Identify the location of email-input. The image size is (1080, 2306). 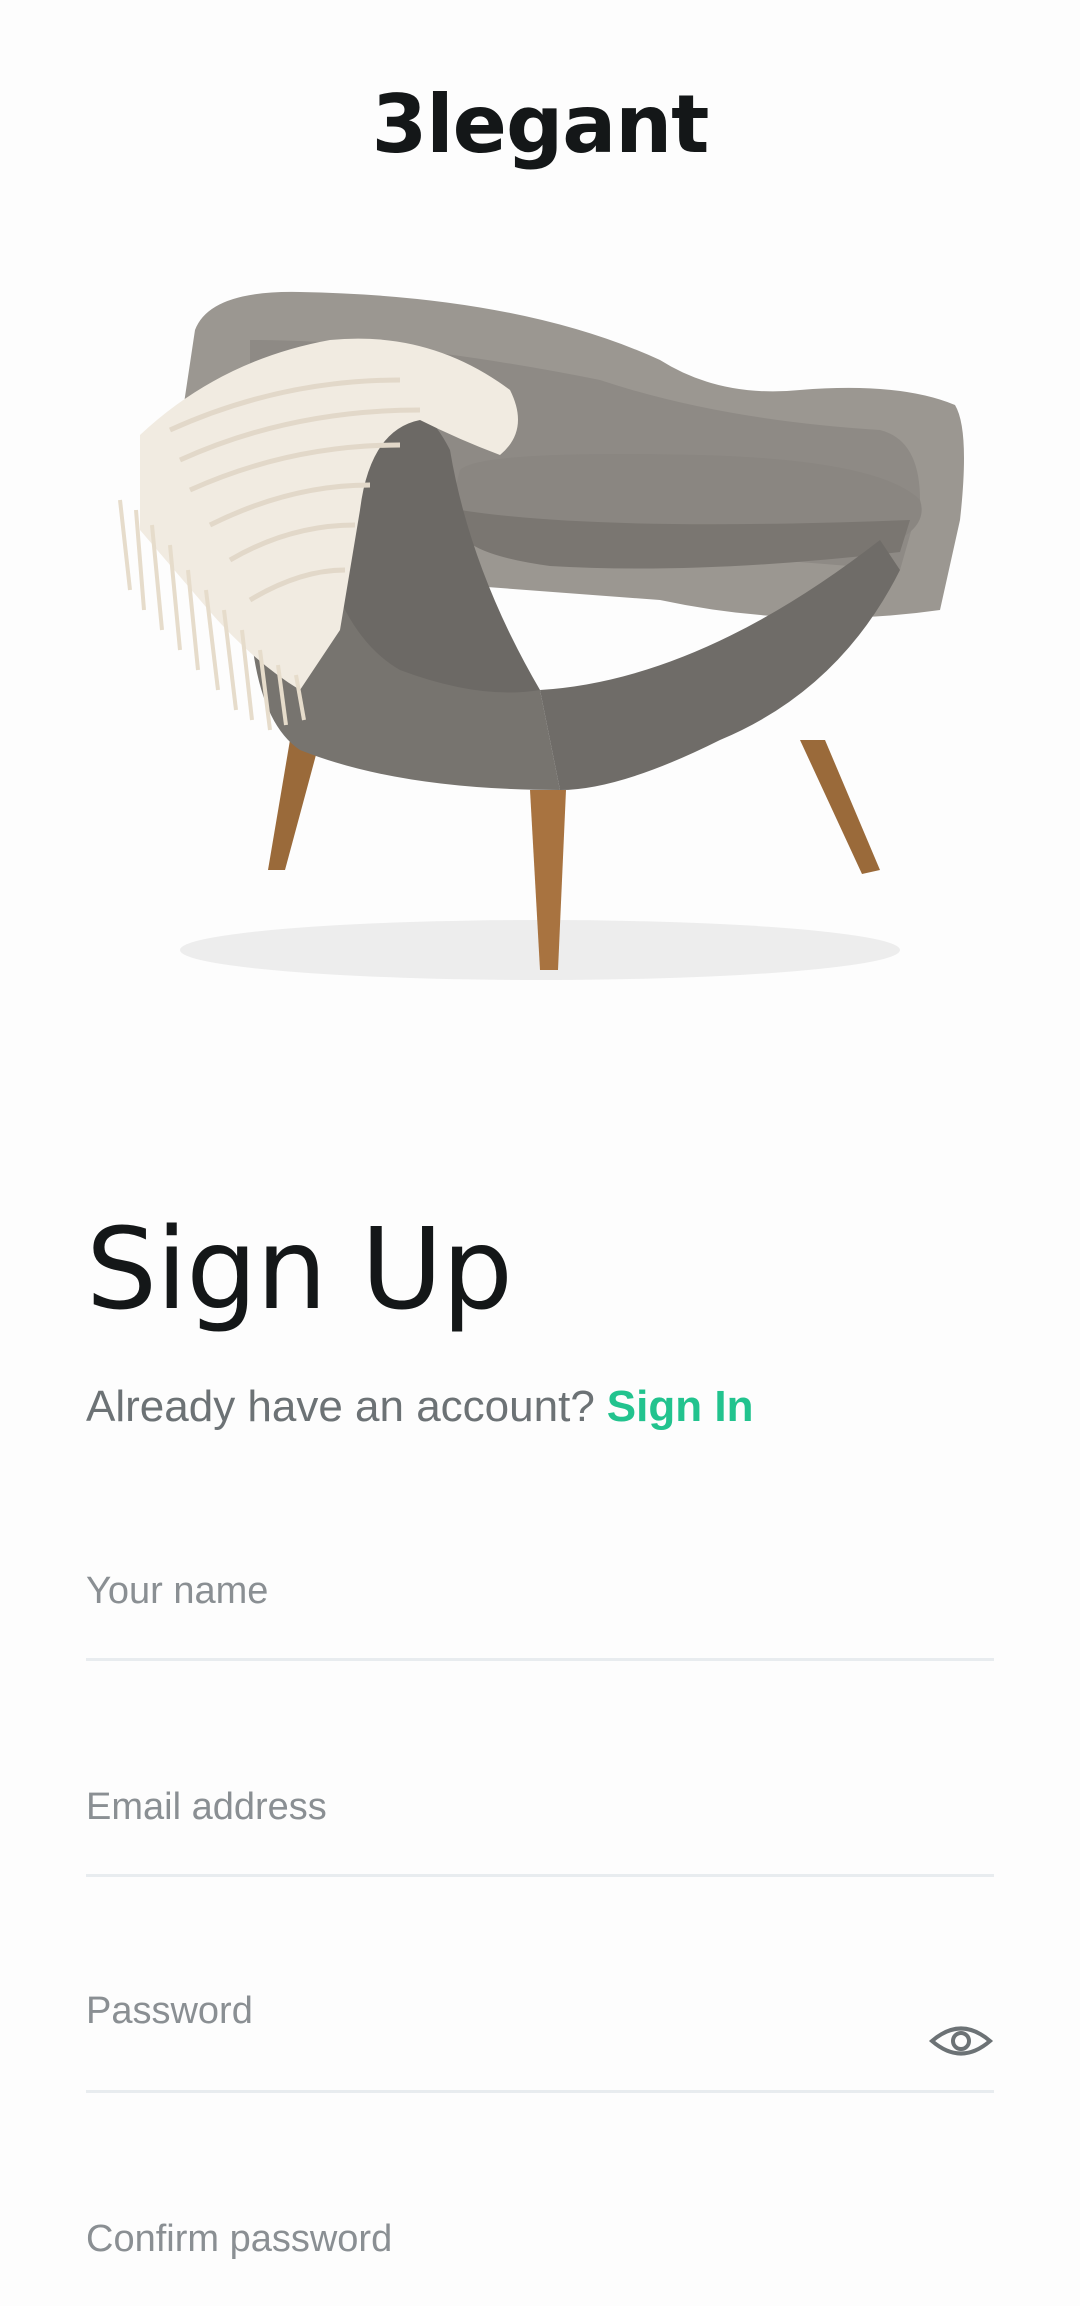
(540, 1807).